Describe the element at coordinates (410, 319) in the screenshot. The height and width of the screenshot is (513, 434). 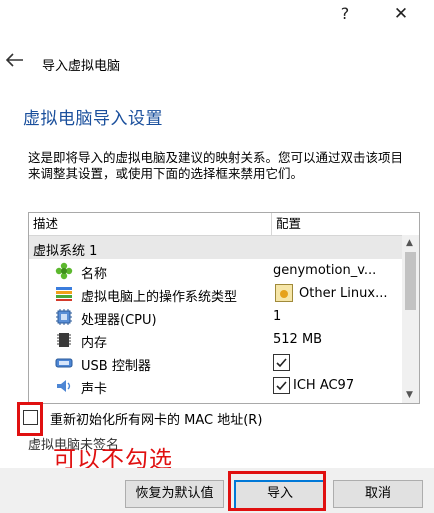
I see `vertical-scrollbar: ▲ ▼` at that location.